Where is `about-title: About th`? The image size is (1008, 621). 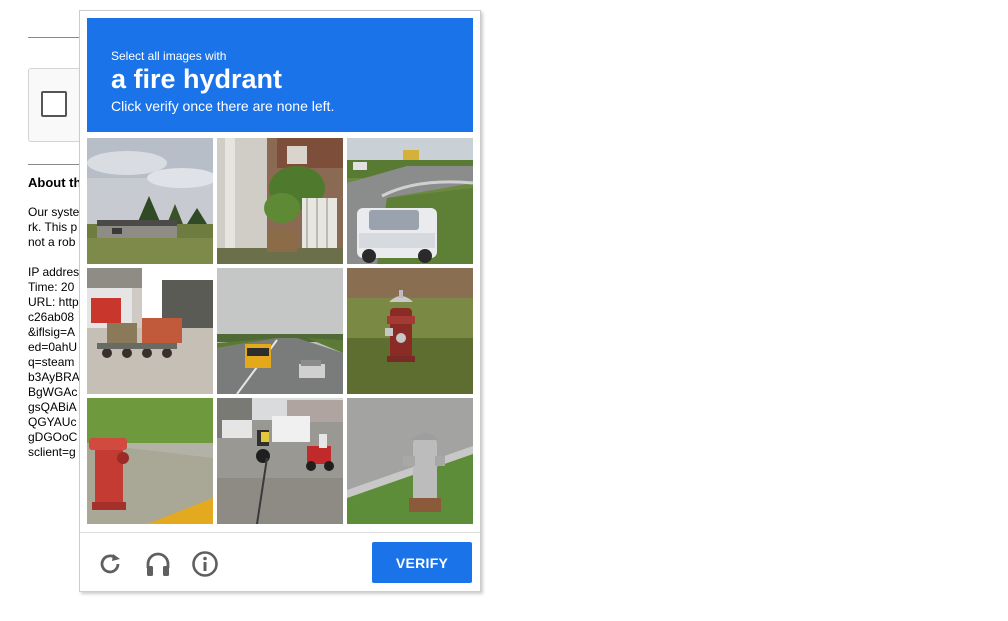
about-title: About th is located at coordinates (55, 182).